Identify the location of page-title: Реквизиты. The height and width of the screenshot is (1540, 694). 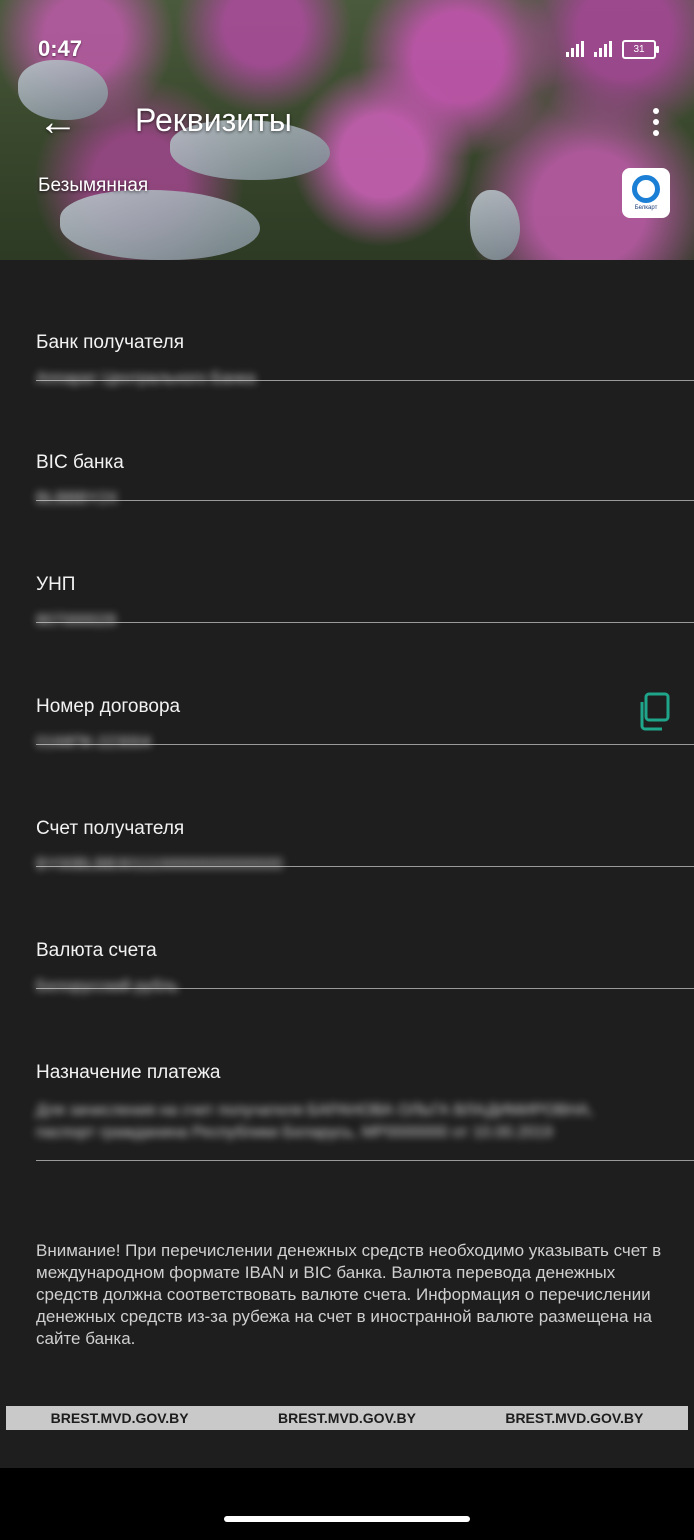
(213, 120).